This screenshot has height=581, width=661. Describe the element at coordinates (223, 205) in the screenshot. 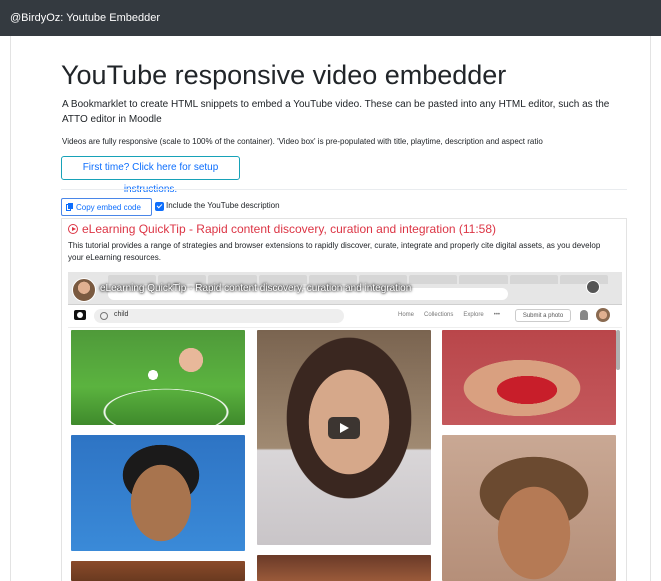

I see `include-description-label: Include the YouTube description` at that location.